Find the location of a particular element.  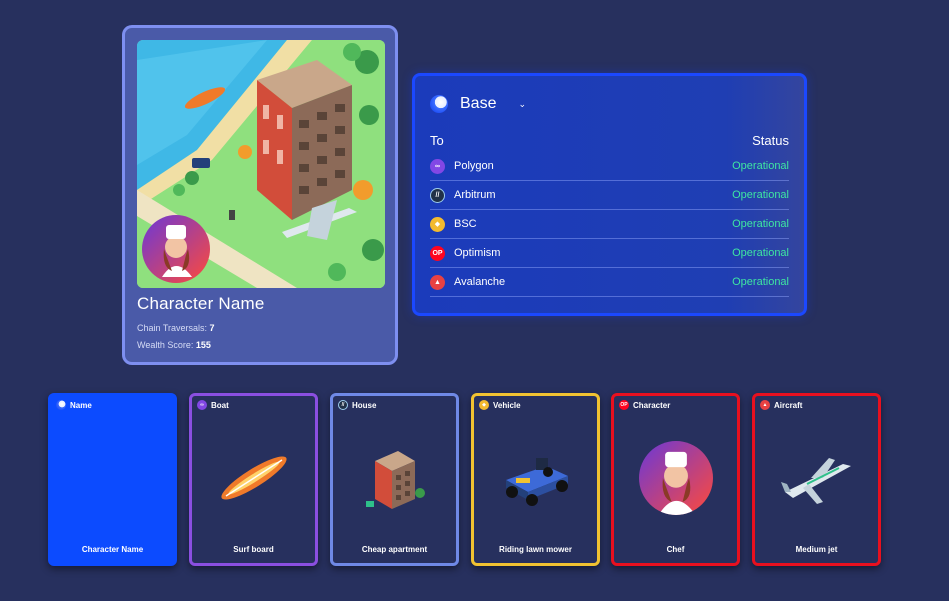

asset-label: Riding lawn mower is located at coordinates (535, 549).